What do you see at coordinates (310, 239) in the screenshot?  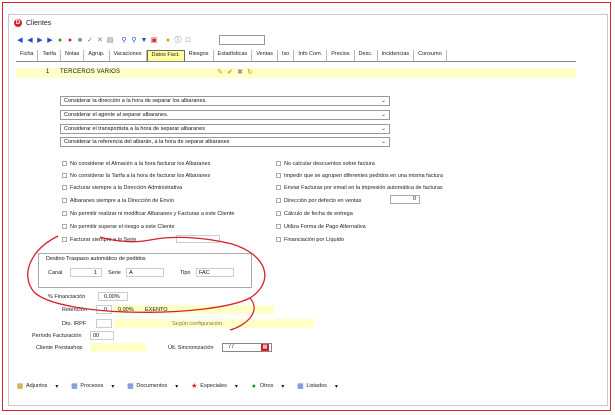 I see `check-financiacion-liquido: Financiación por Líquido` at bounding box center [310, 239].